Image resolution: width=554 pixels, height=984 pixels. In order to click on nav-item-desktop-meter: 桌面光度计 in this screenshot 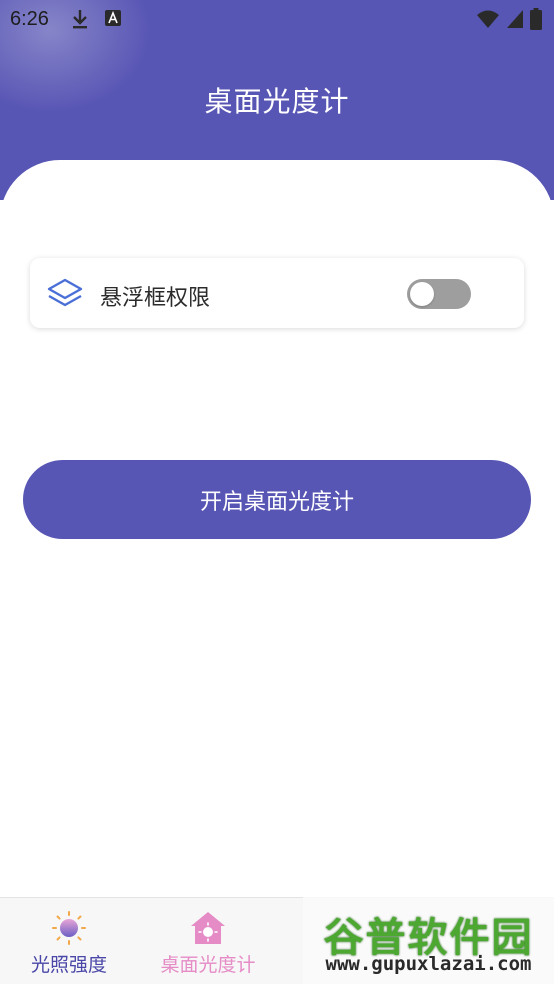, I will do `click(208, 941)`.